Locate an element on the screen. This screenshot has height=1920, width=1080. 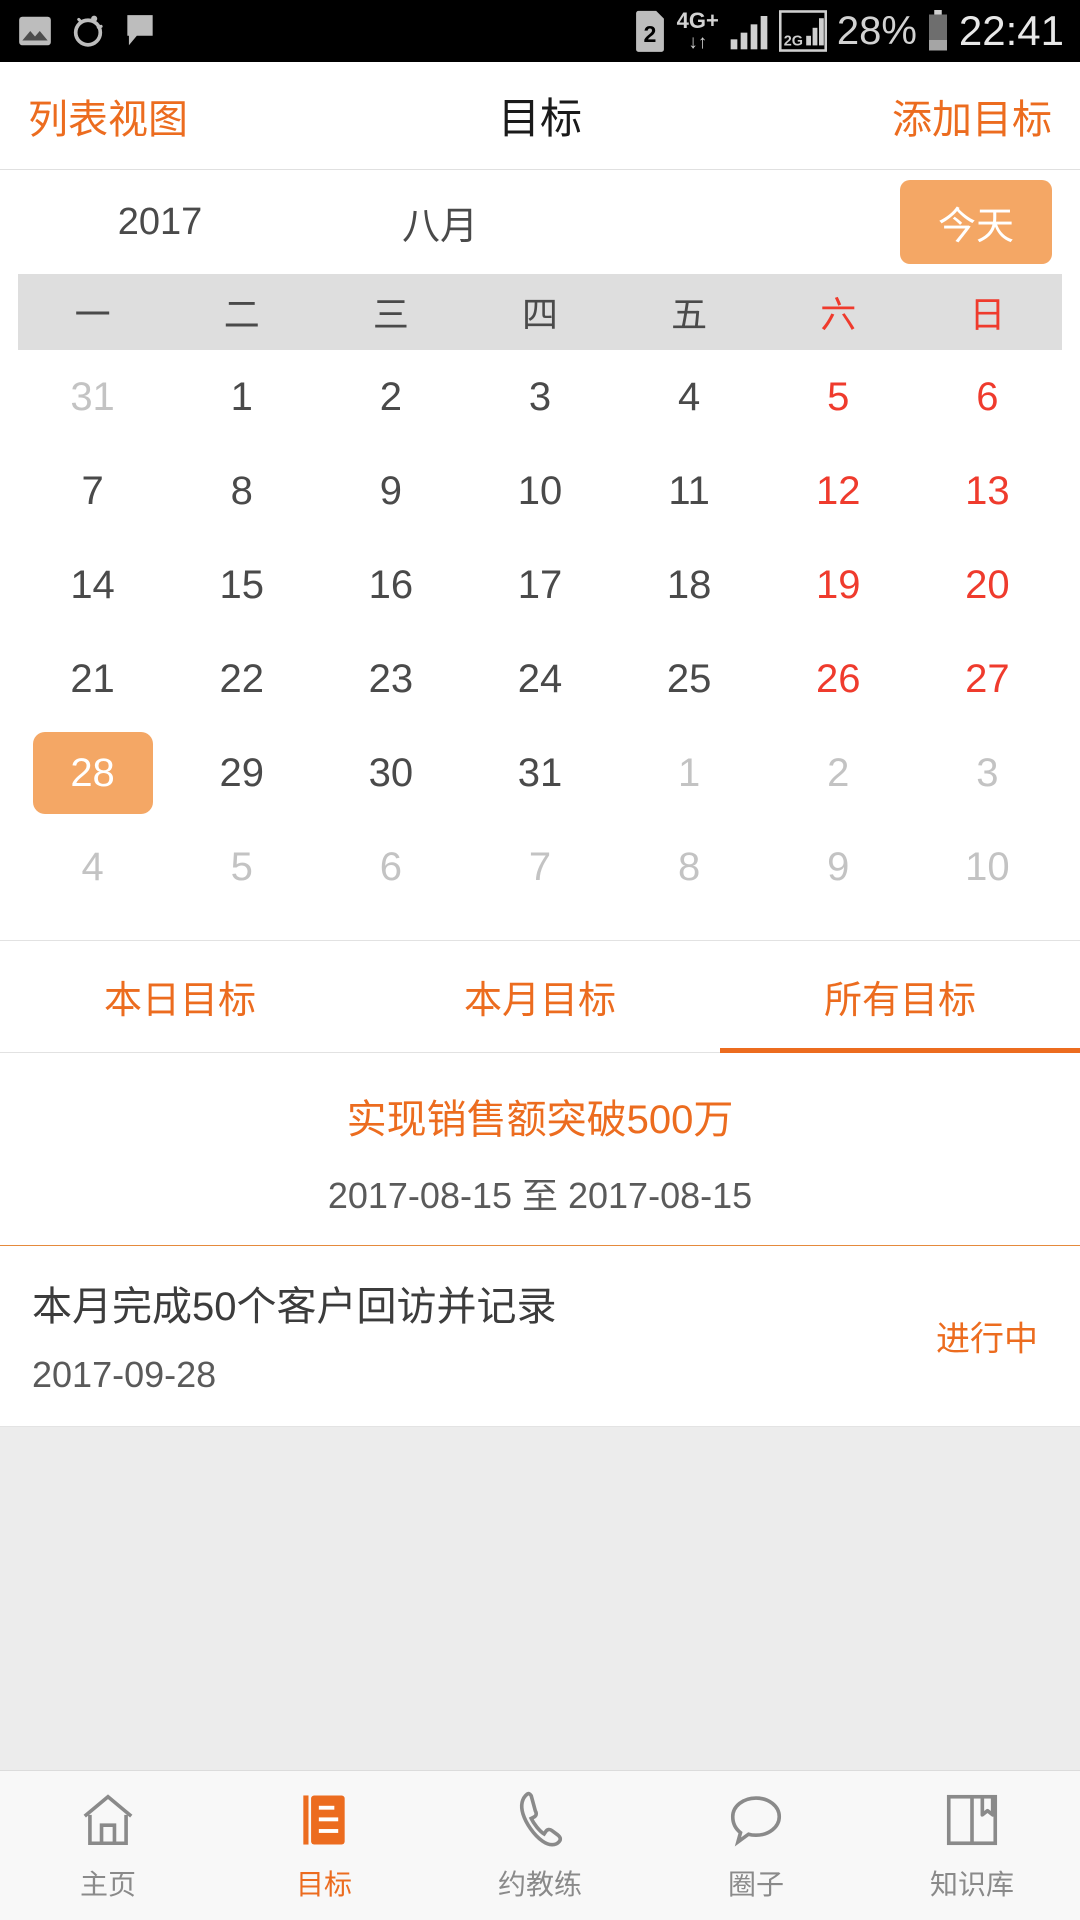
calendar-day-cell: 26 is located at coordinates (838, 679).